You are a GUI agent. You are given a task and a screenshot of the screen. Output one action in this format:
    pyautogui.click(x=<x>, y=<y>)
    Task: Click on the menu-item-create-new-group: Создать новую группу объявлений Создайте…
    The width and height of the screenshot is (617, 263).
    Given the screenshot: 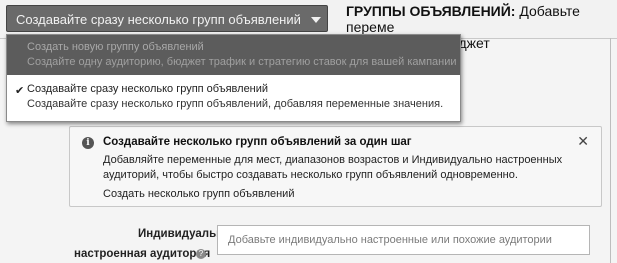 What is the action you would take?
    pyautogui.click(x=233, y=55)
    